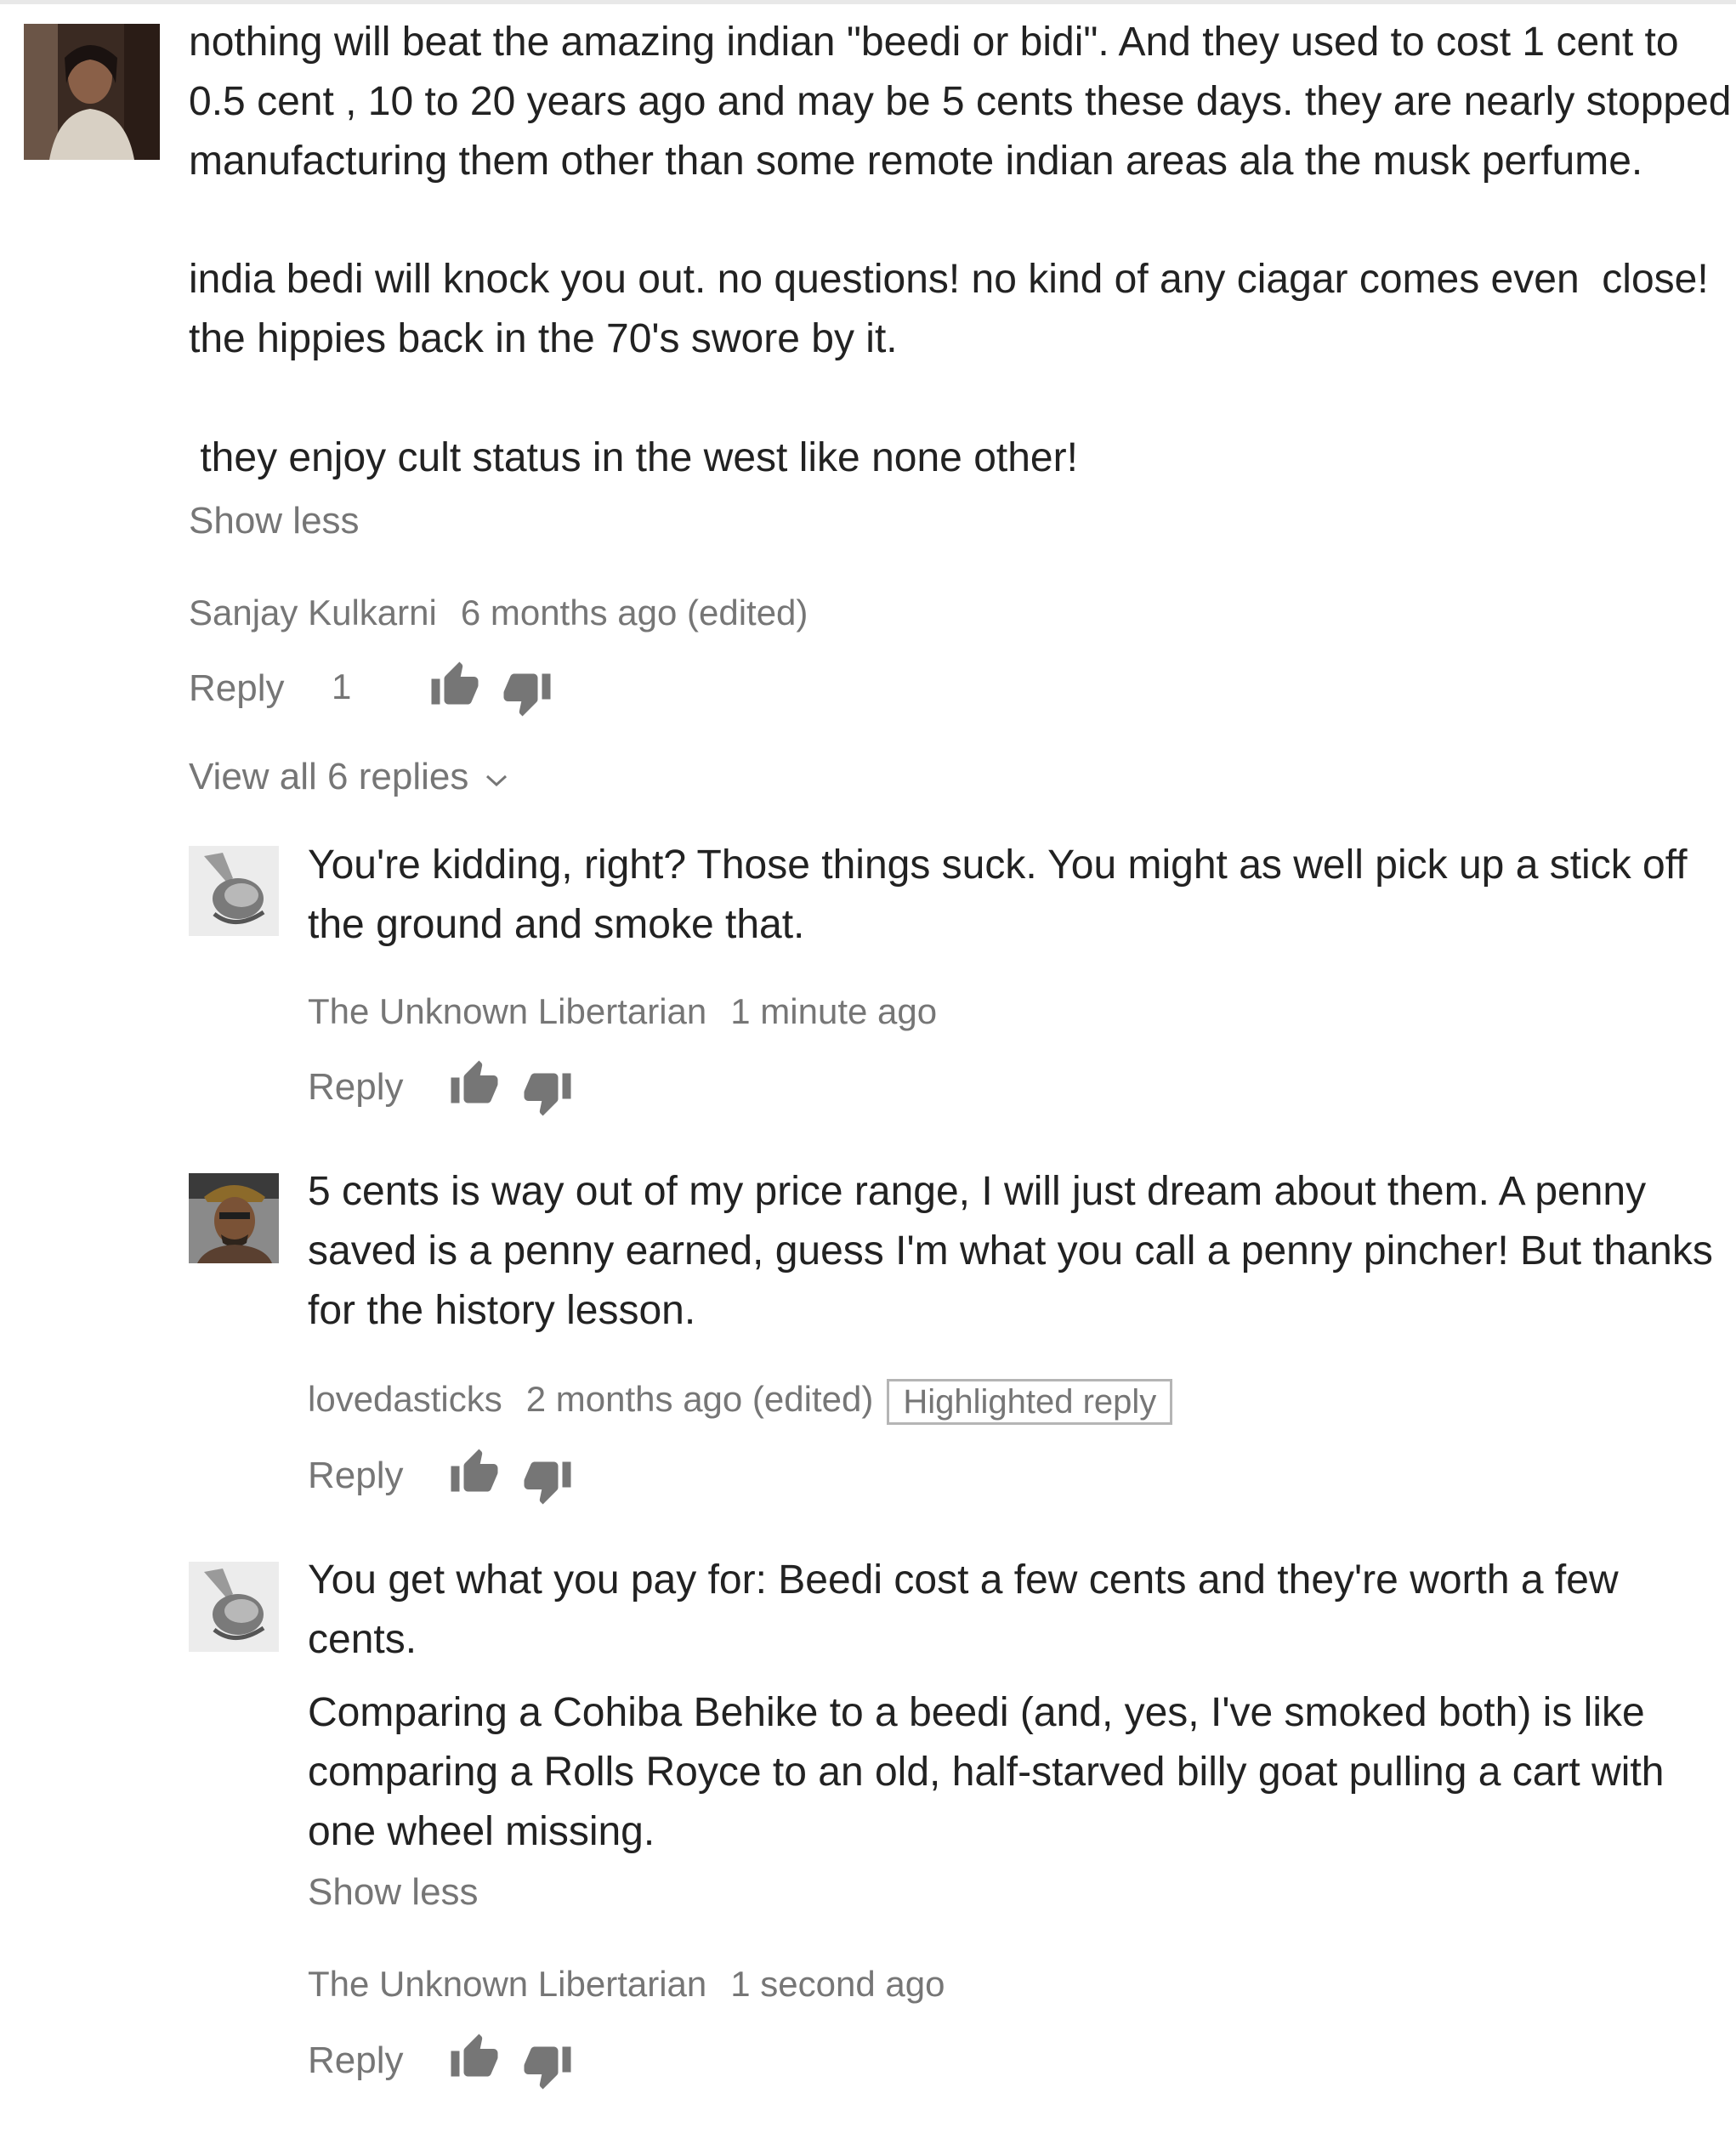 The width and height of the screenshot is (1736, 2150). I want to click on reply-timestamp: 2 months ago (edited), so click(700, 1399).